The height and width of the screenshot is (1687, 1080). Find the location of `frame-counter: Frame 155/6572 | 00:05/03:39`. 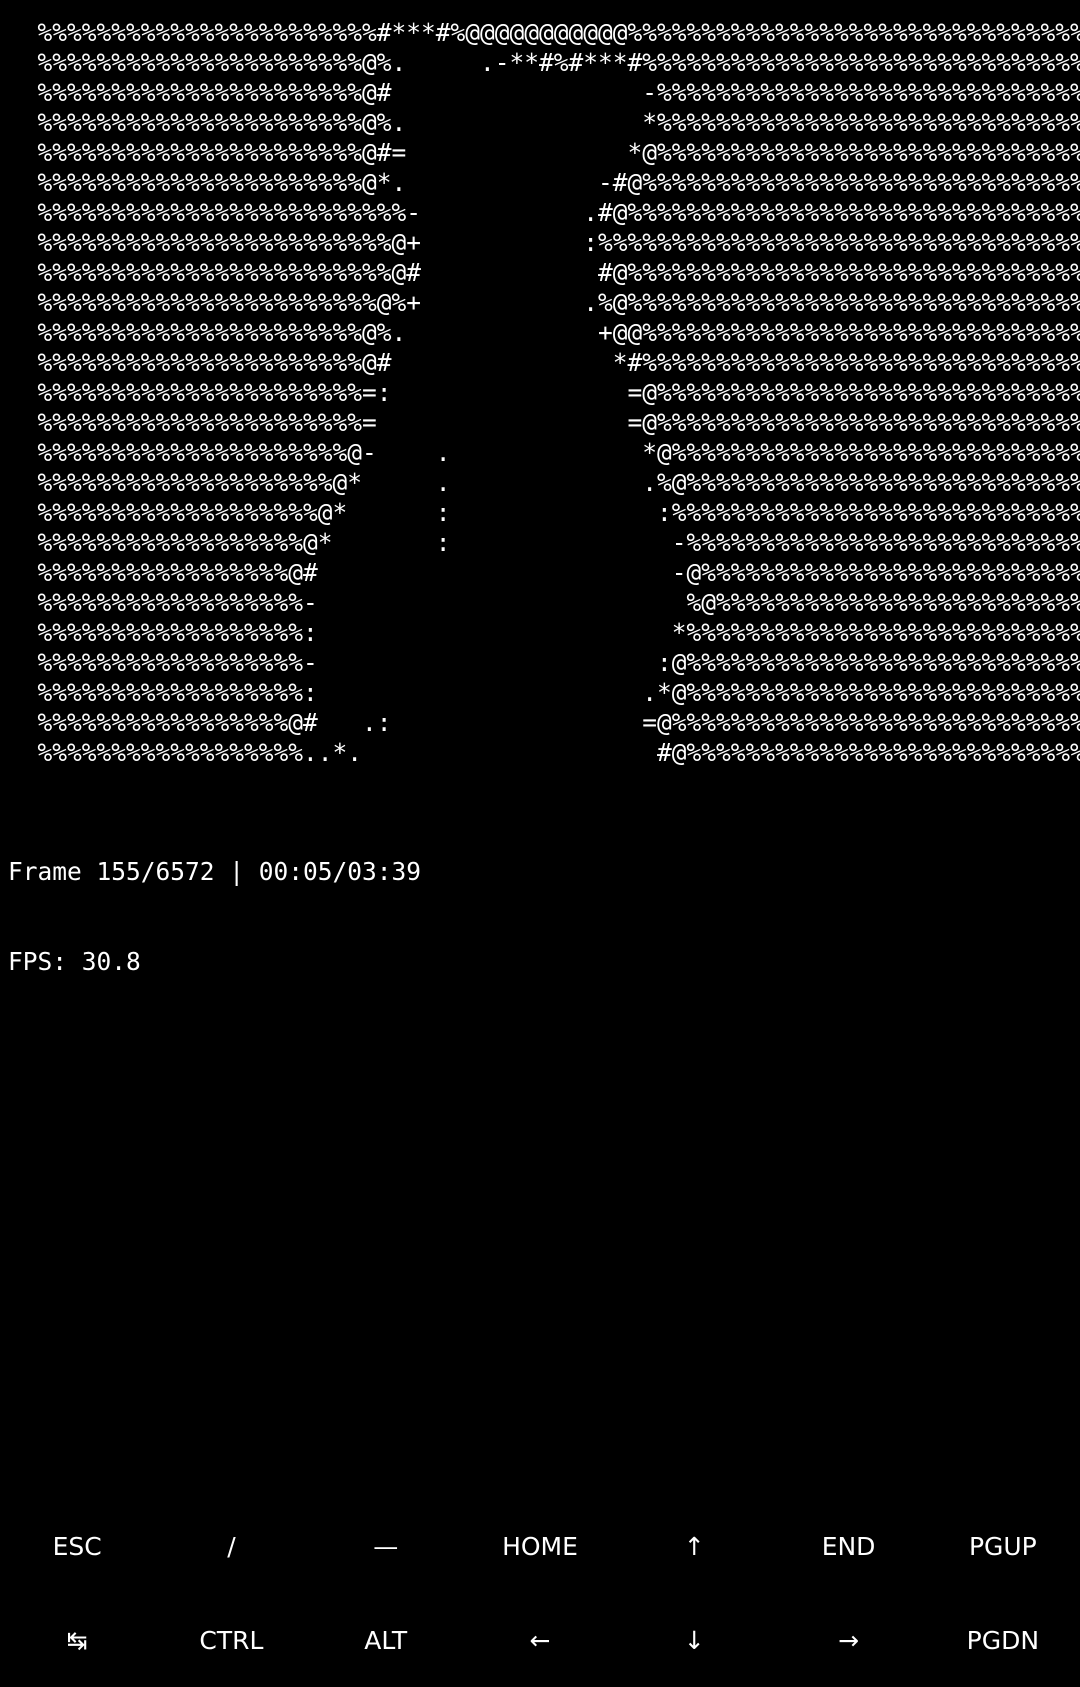

frame-counter: Frame 155/6572 | 00:05/03:39 is located at coordinates (215, 871).